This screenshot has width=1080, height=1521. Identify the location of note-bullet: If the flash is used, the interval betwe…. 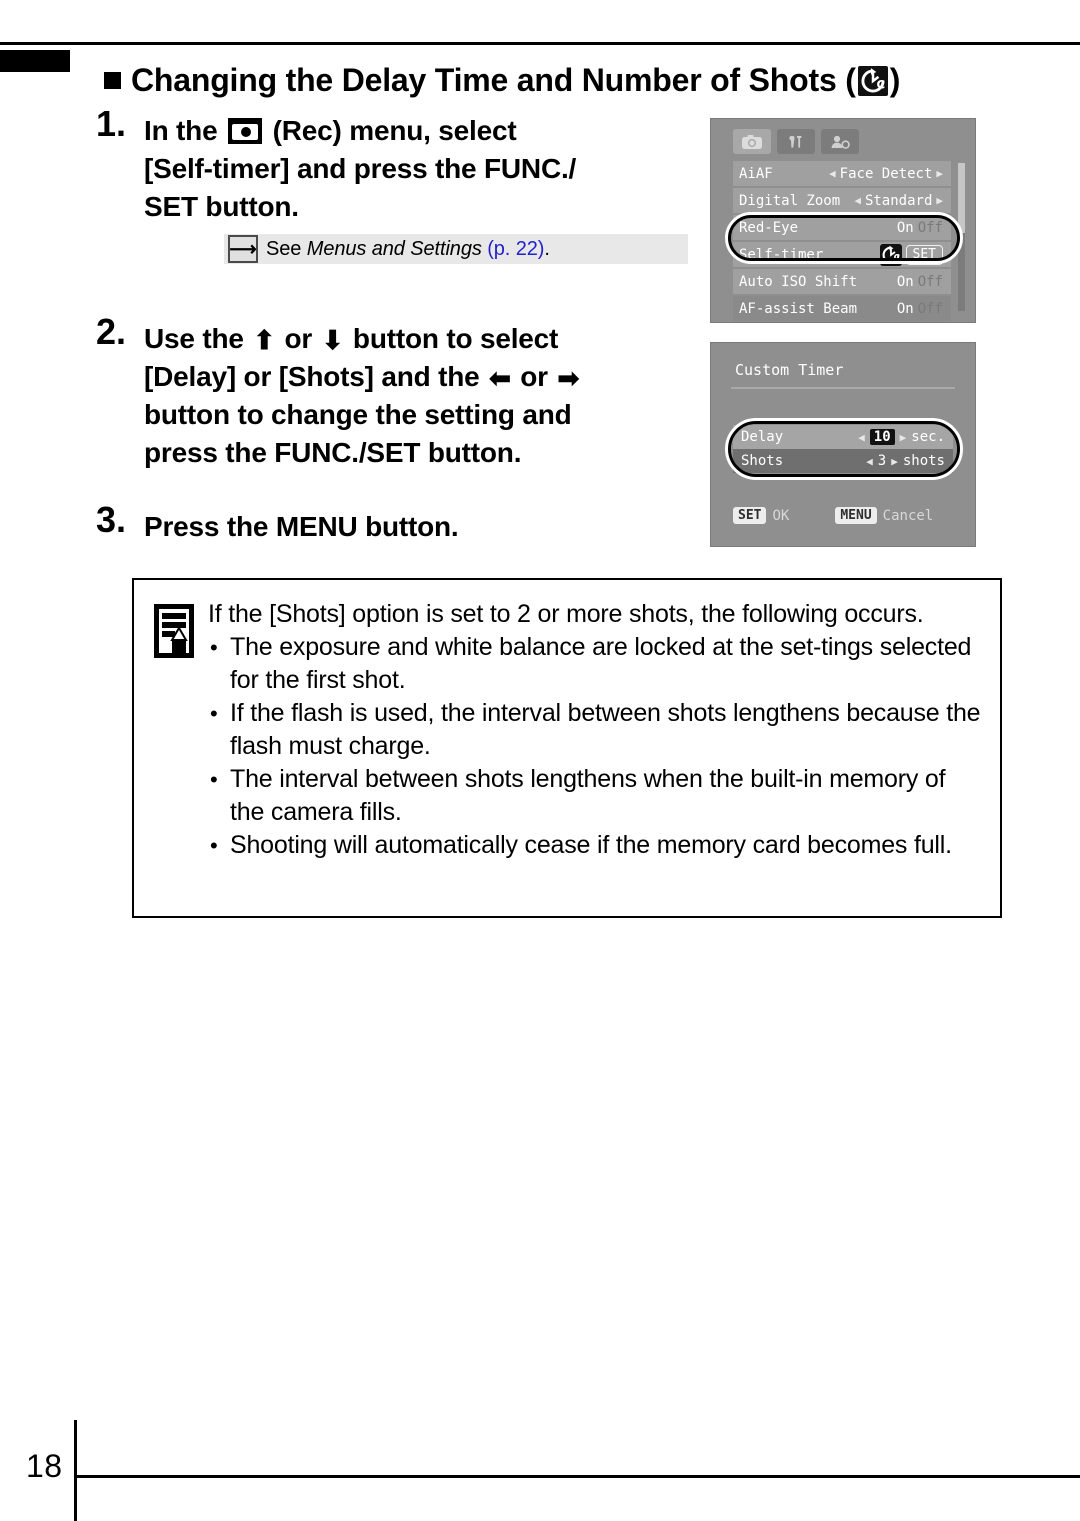
(595, 730).